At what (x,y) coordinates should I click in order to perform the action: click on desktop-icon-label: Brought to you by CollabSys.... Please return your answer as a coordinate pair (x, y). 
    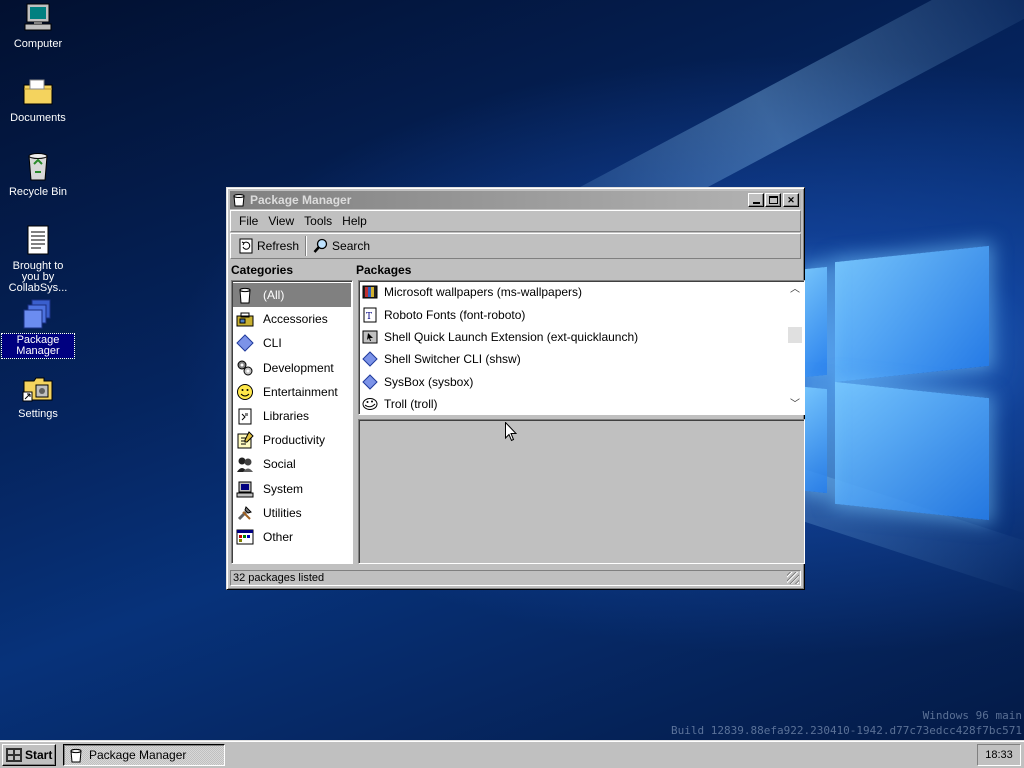
    Looking at the image, I should click on (38, 277).